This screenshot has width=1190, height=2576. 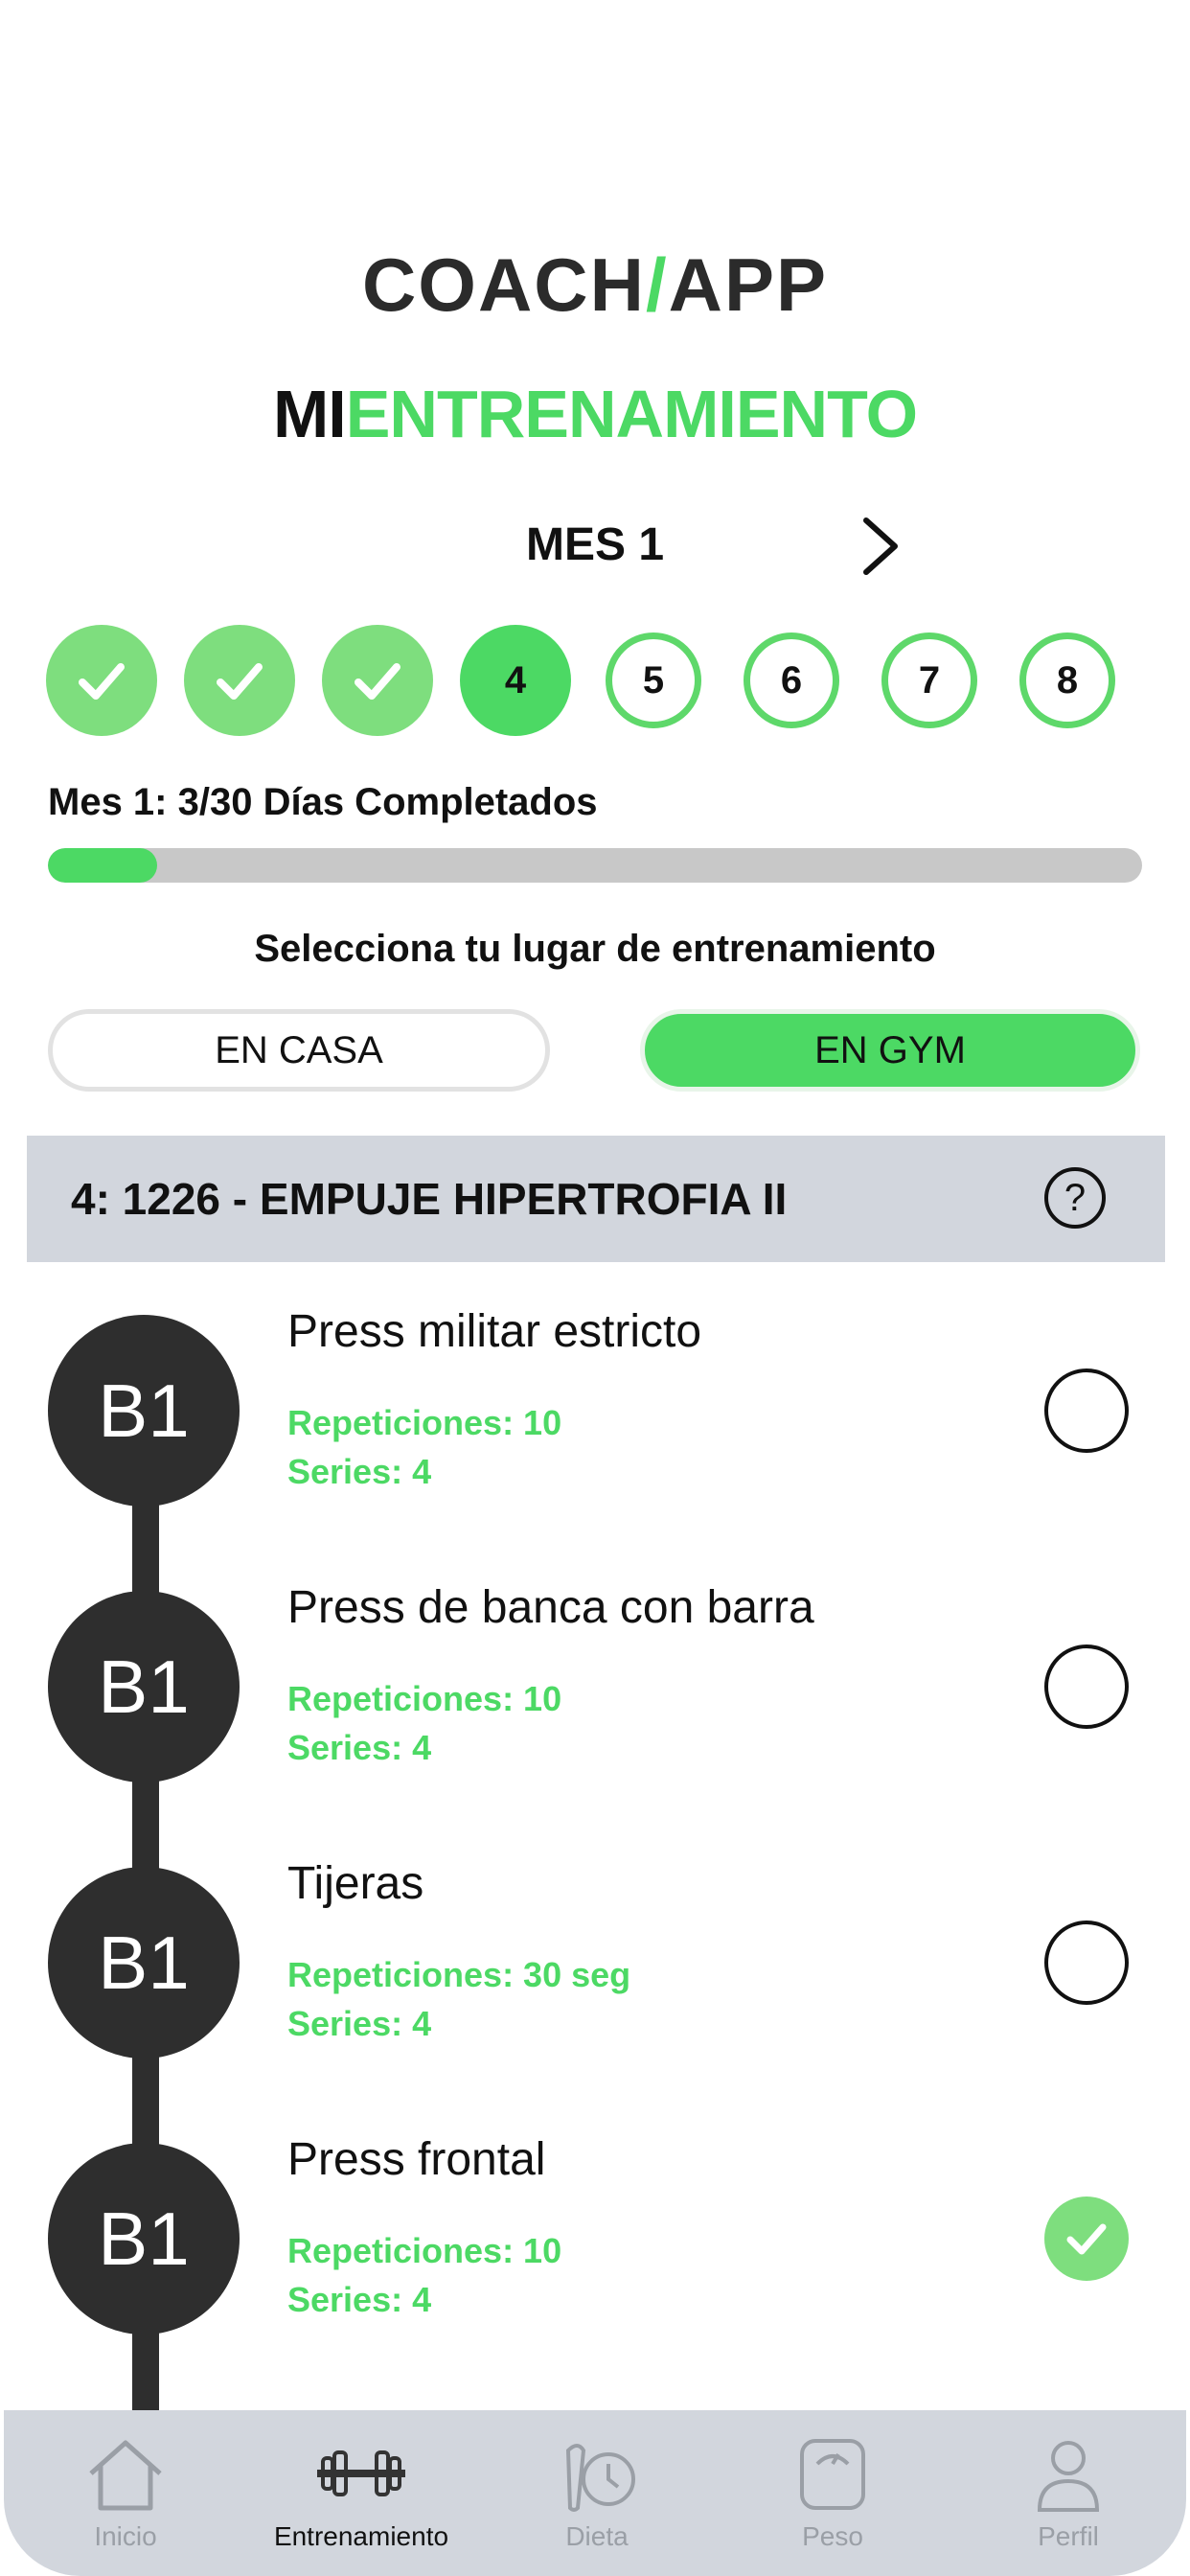 What do you see at coordinates (356, 1883) in the screenshot?
I see `exercise-name: Tijeras` at bounding box center [356, 1883].